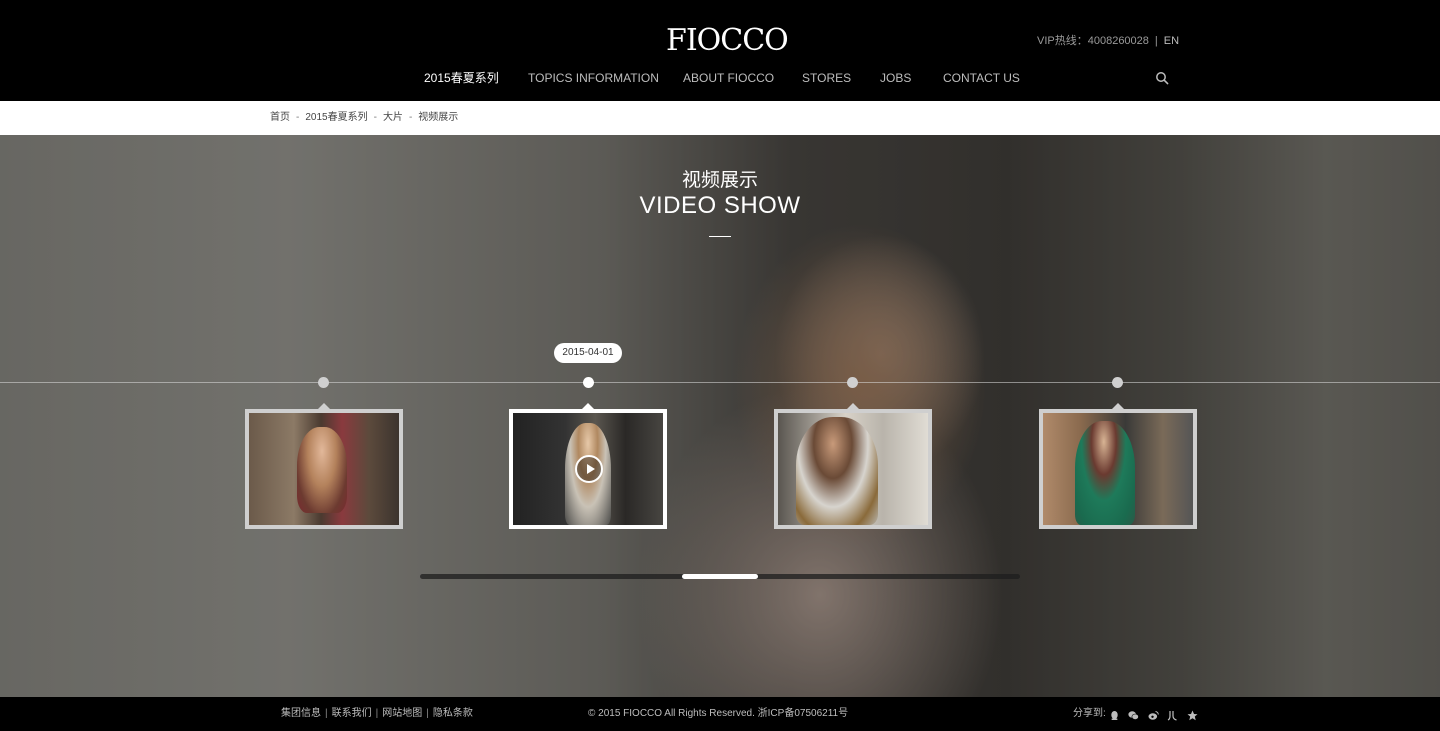 This screenshot has height=731, width=1440. Describe the element at coordinates (588, 405) in the screenshot. I see `thumb-pointer-active` at that location.